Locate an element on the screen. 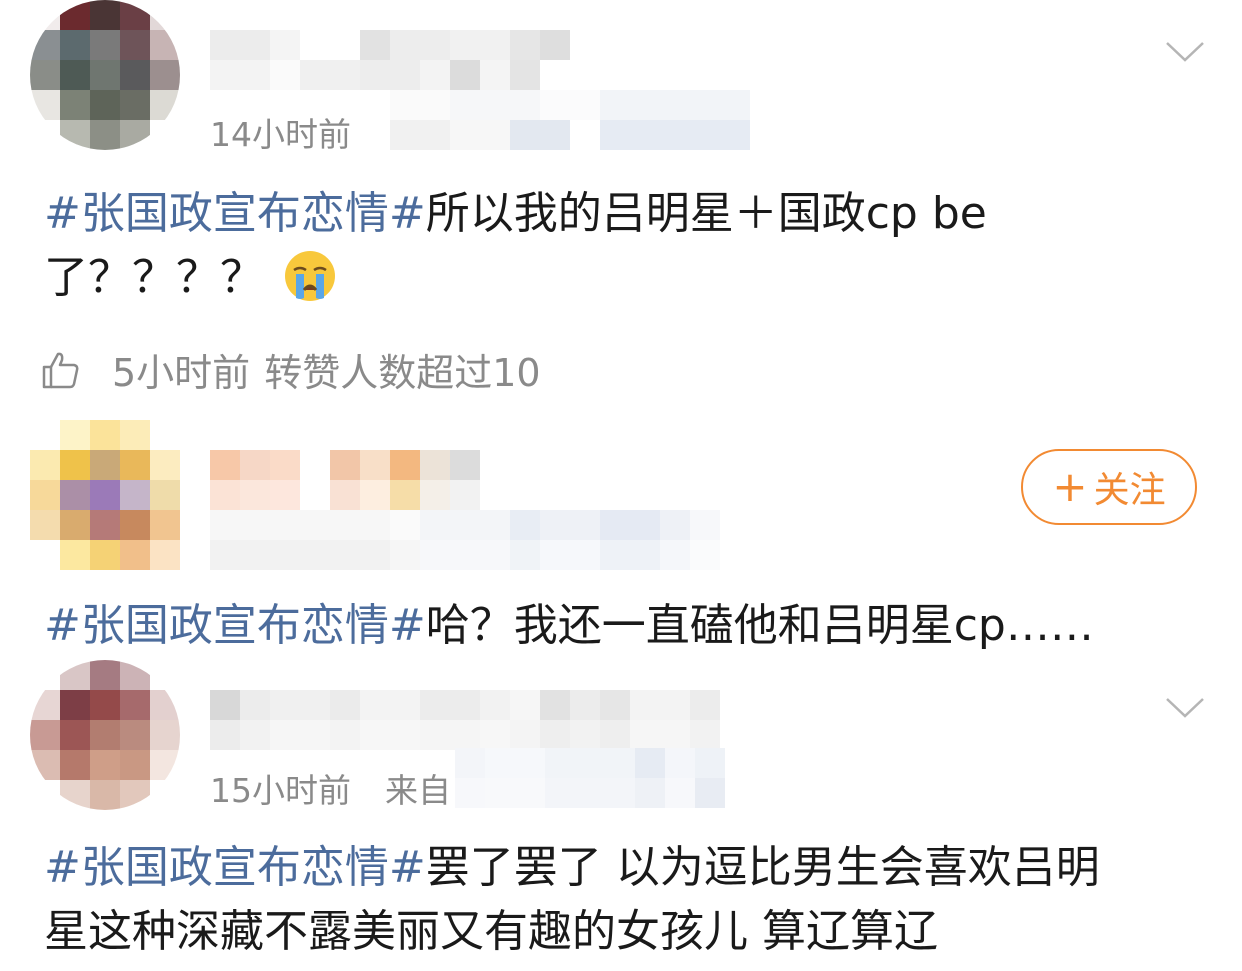 This screenshot has height=971, width=1242. crying-face-icon is located at coordinates (310, 276).